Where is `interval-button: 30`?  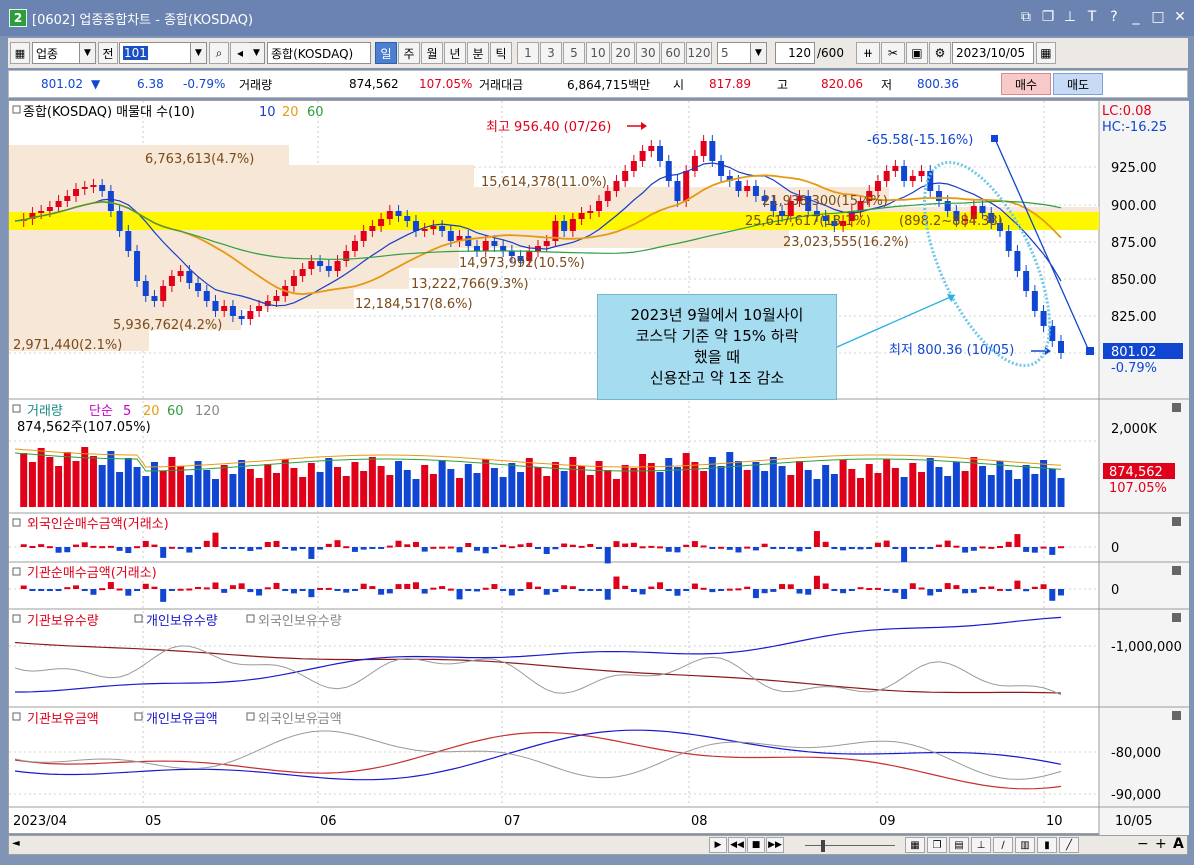 interval-button: 30 is located at coordinates (648, 53).